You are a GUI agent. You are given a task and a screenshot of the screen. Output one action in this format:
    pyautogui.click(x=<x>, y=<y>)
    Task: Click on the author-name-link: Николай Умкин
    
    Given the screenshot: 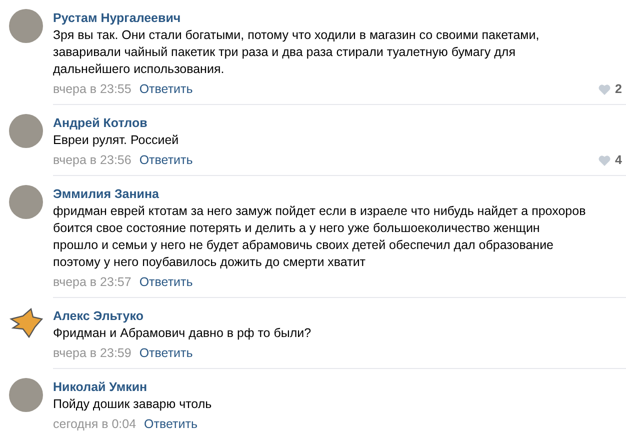 What is the action you would take?
    pyautogui.click(x=339, y=387)
    